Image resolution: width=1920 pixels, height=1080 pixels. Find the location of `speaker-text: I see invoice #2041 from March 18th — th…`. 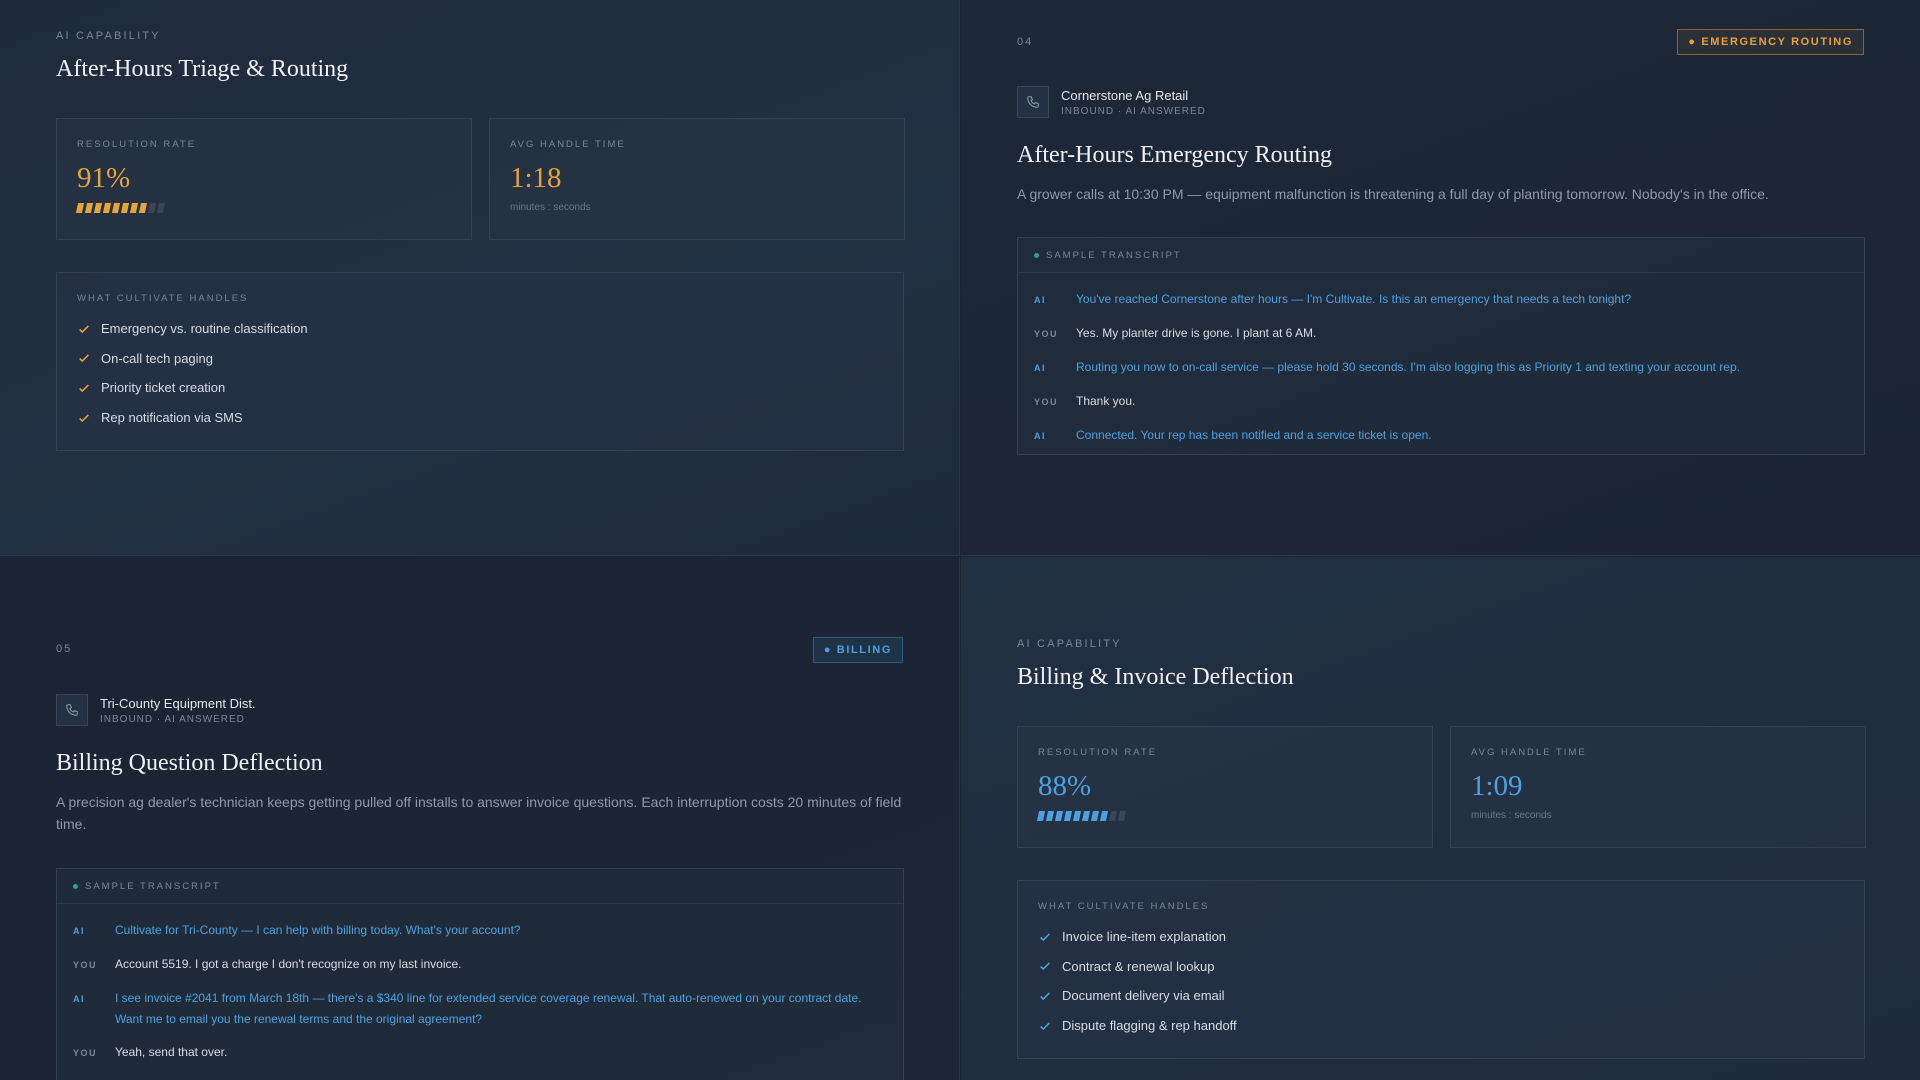

speaker-text: I see invoice #2041 from March 18th — th… is located at coordinates (488, 1008).